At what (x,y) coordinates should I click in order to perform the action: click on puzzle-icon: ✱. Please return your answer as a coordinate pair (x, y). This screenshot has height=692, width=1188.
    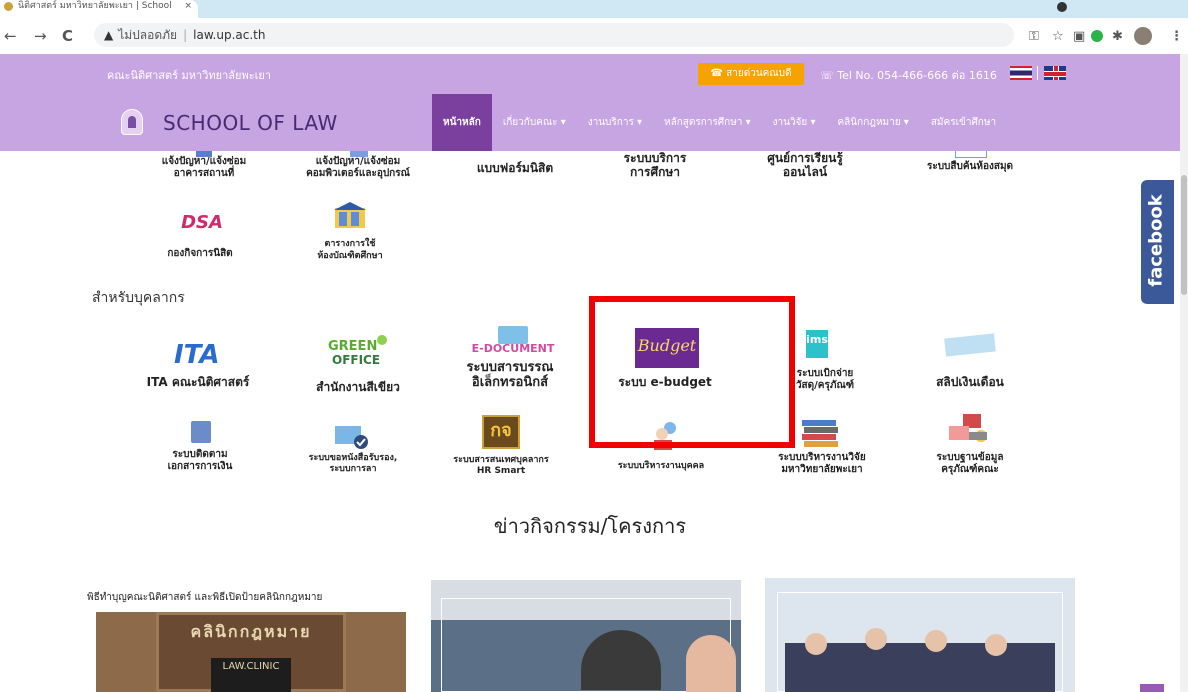
    Looking at the image, I should click on (1117, 36).